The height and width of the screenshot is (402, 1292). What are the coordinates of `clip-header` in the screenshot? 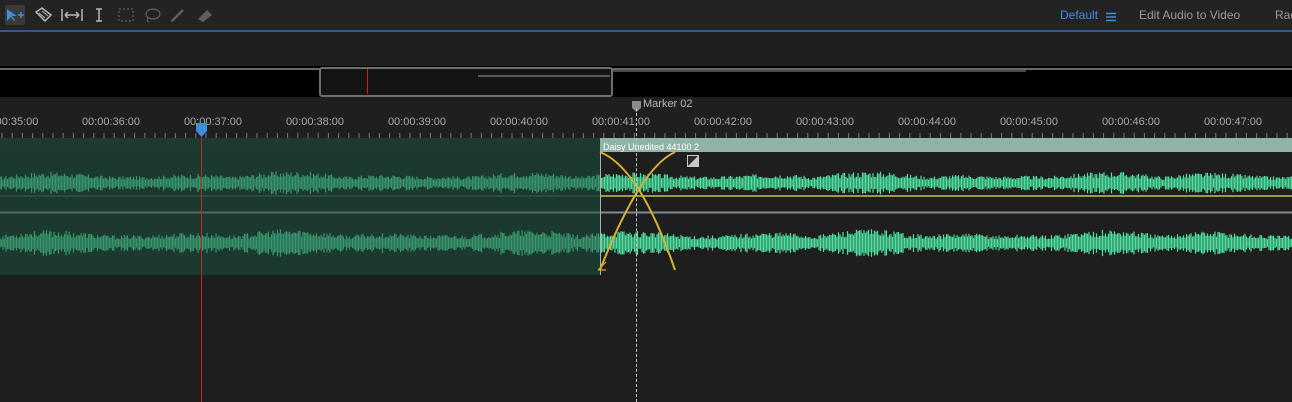 It's located at (946, 145).